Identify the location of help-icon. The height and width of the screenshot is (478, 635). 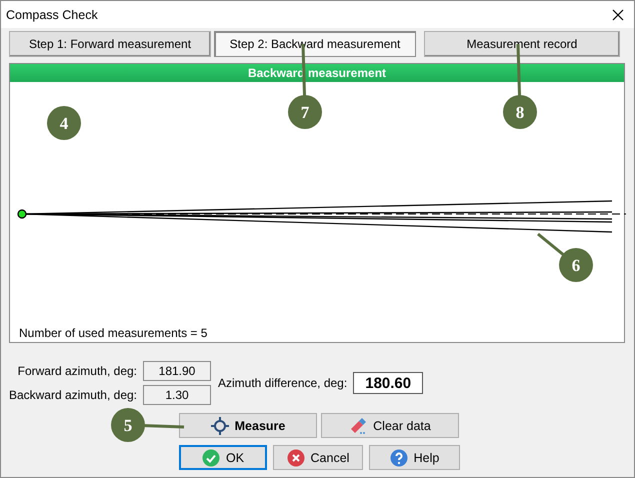
(399, 457).